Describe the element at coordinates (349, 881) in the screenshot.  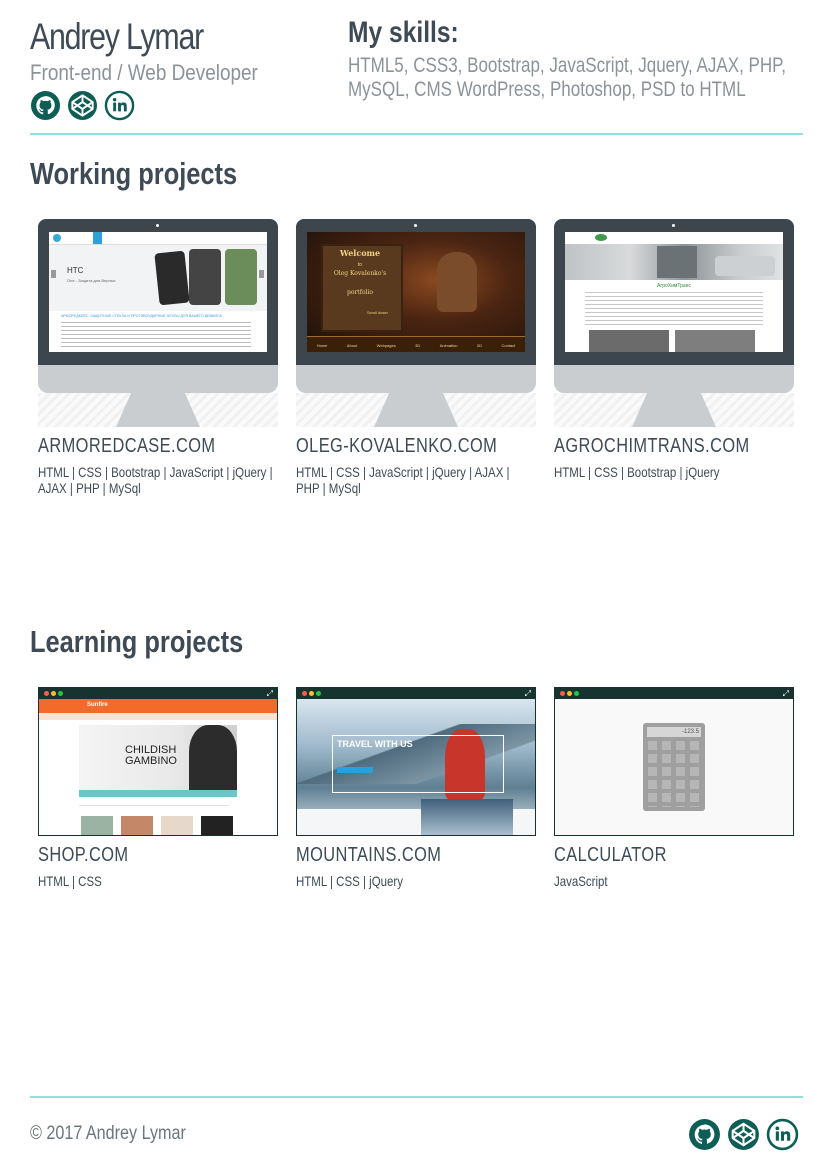
I see `project-tech: HTML | CSS | jQuery` at that location.